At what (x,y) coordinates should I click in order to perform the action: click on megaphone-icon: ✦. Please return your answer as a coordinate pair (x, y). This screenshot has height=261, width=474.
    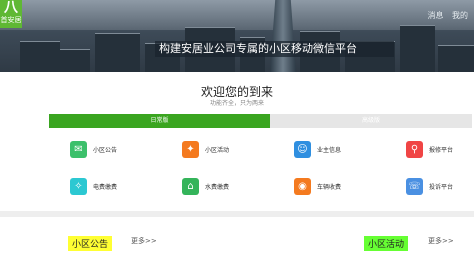
    Looking at the image, I should click on (190, 149).